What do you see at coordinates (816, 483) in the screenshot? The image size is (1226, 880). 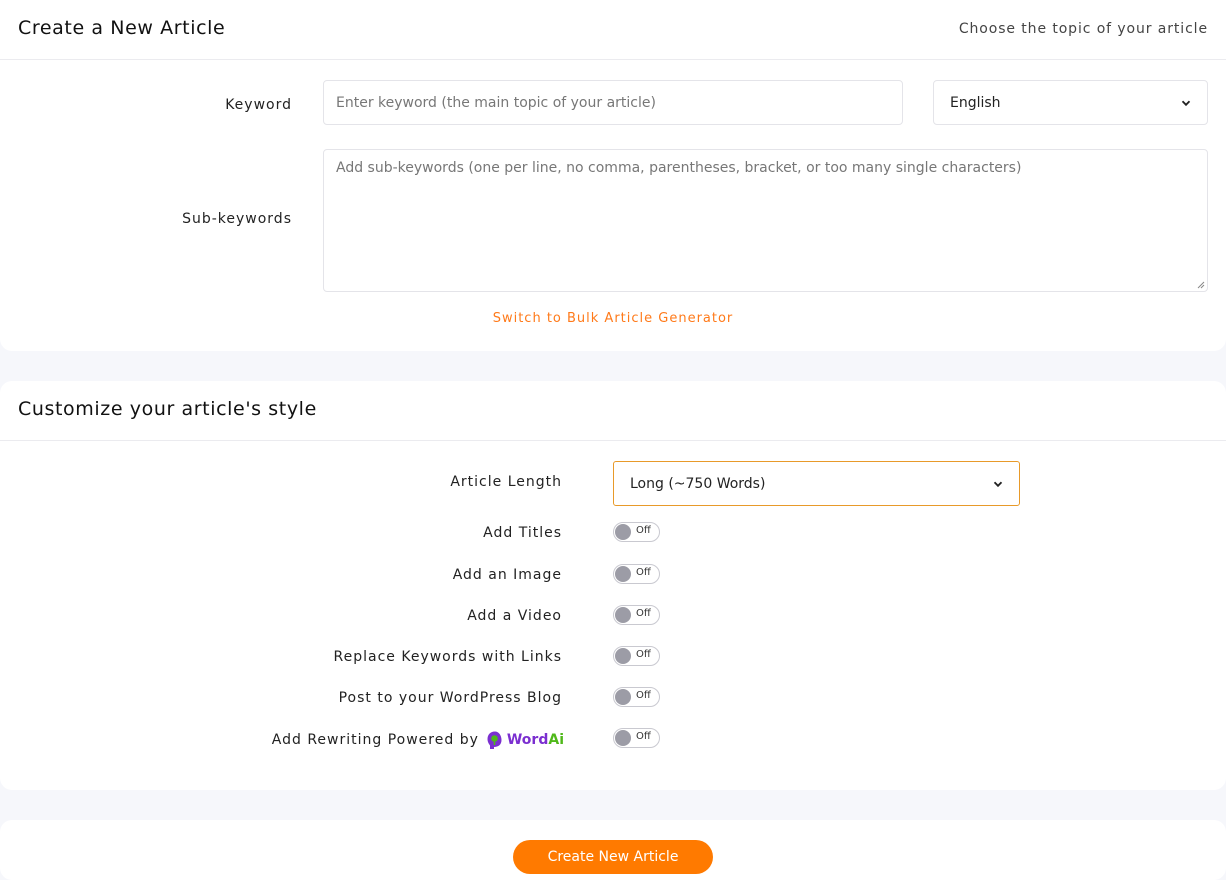 I see `article-length-select: Long (~750 Words)` at bounding box center [816, 483].